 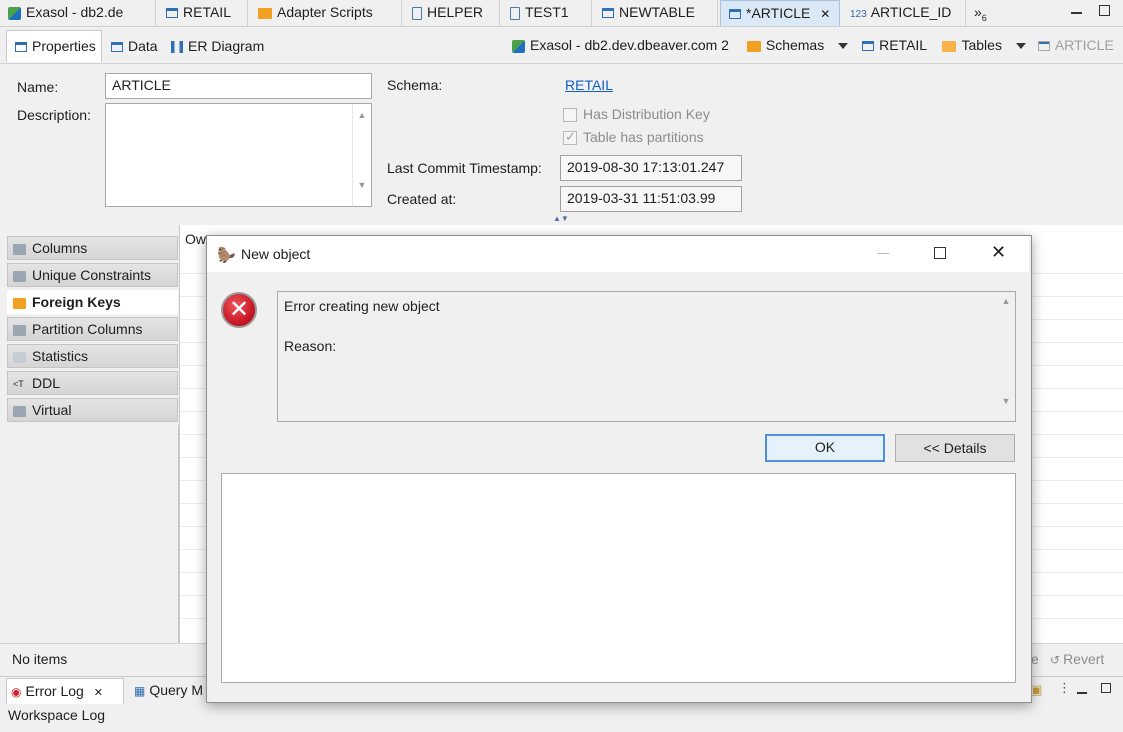 What do you see at coordinates (238, 86) in the screenshot?
I see `name-input: ARTICLE` at bounding box center [238, 86].